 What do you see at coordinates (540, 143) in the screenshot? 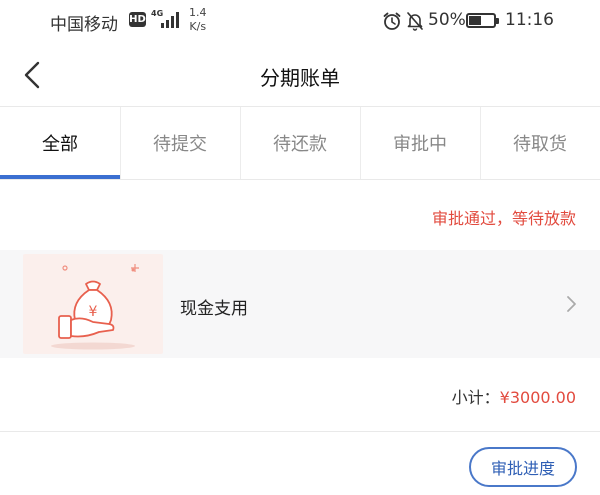
I see `tab-pending-pickup: 待取货` at bounding box center [540, 143].